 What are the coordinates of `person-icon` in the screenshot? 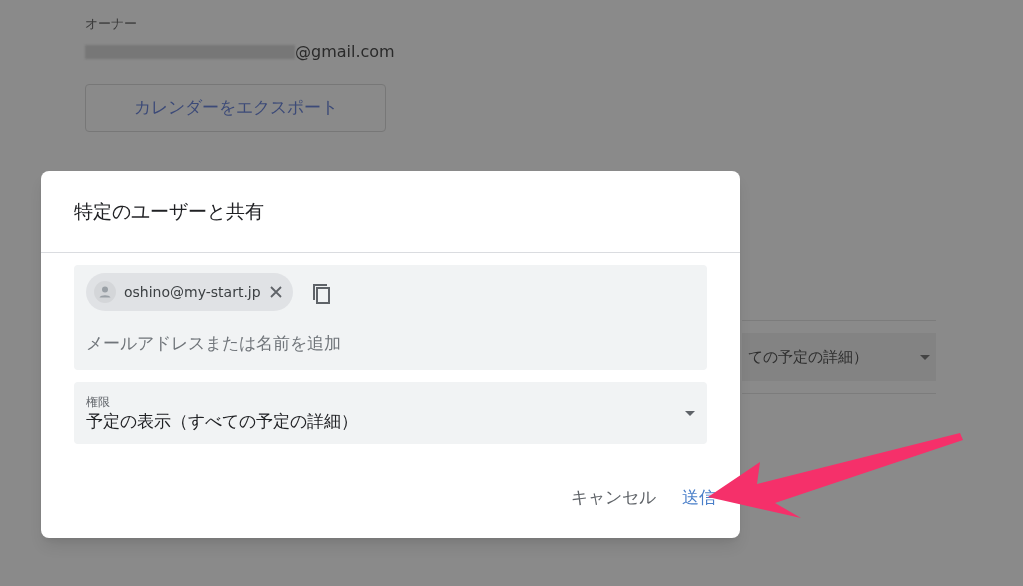 It's located at (105, 292).